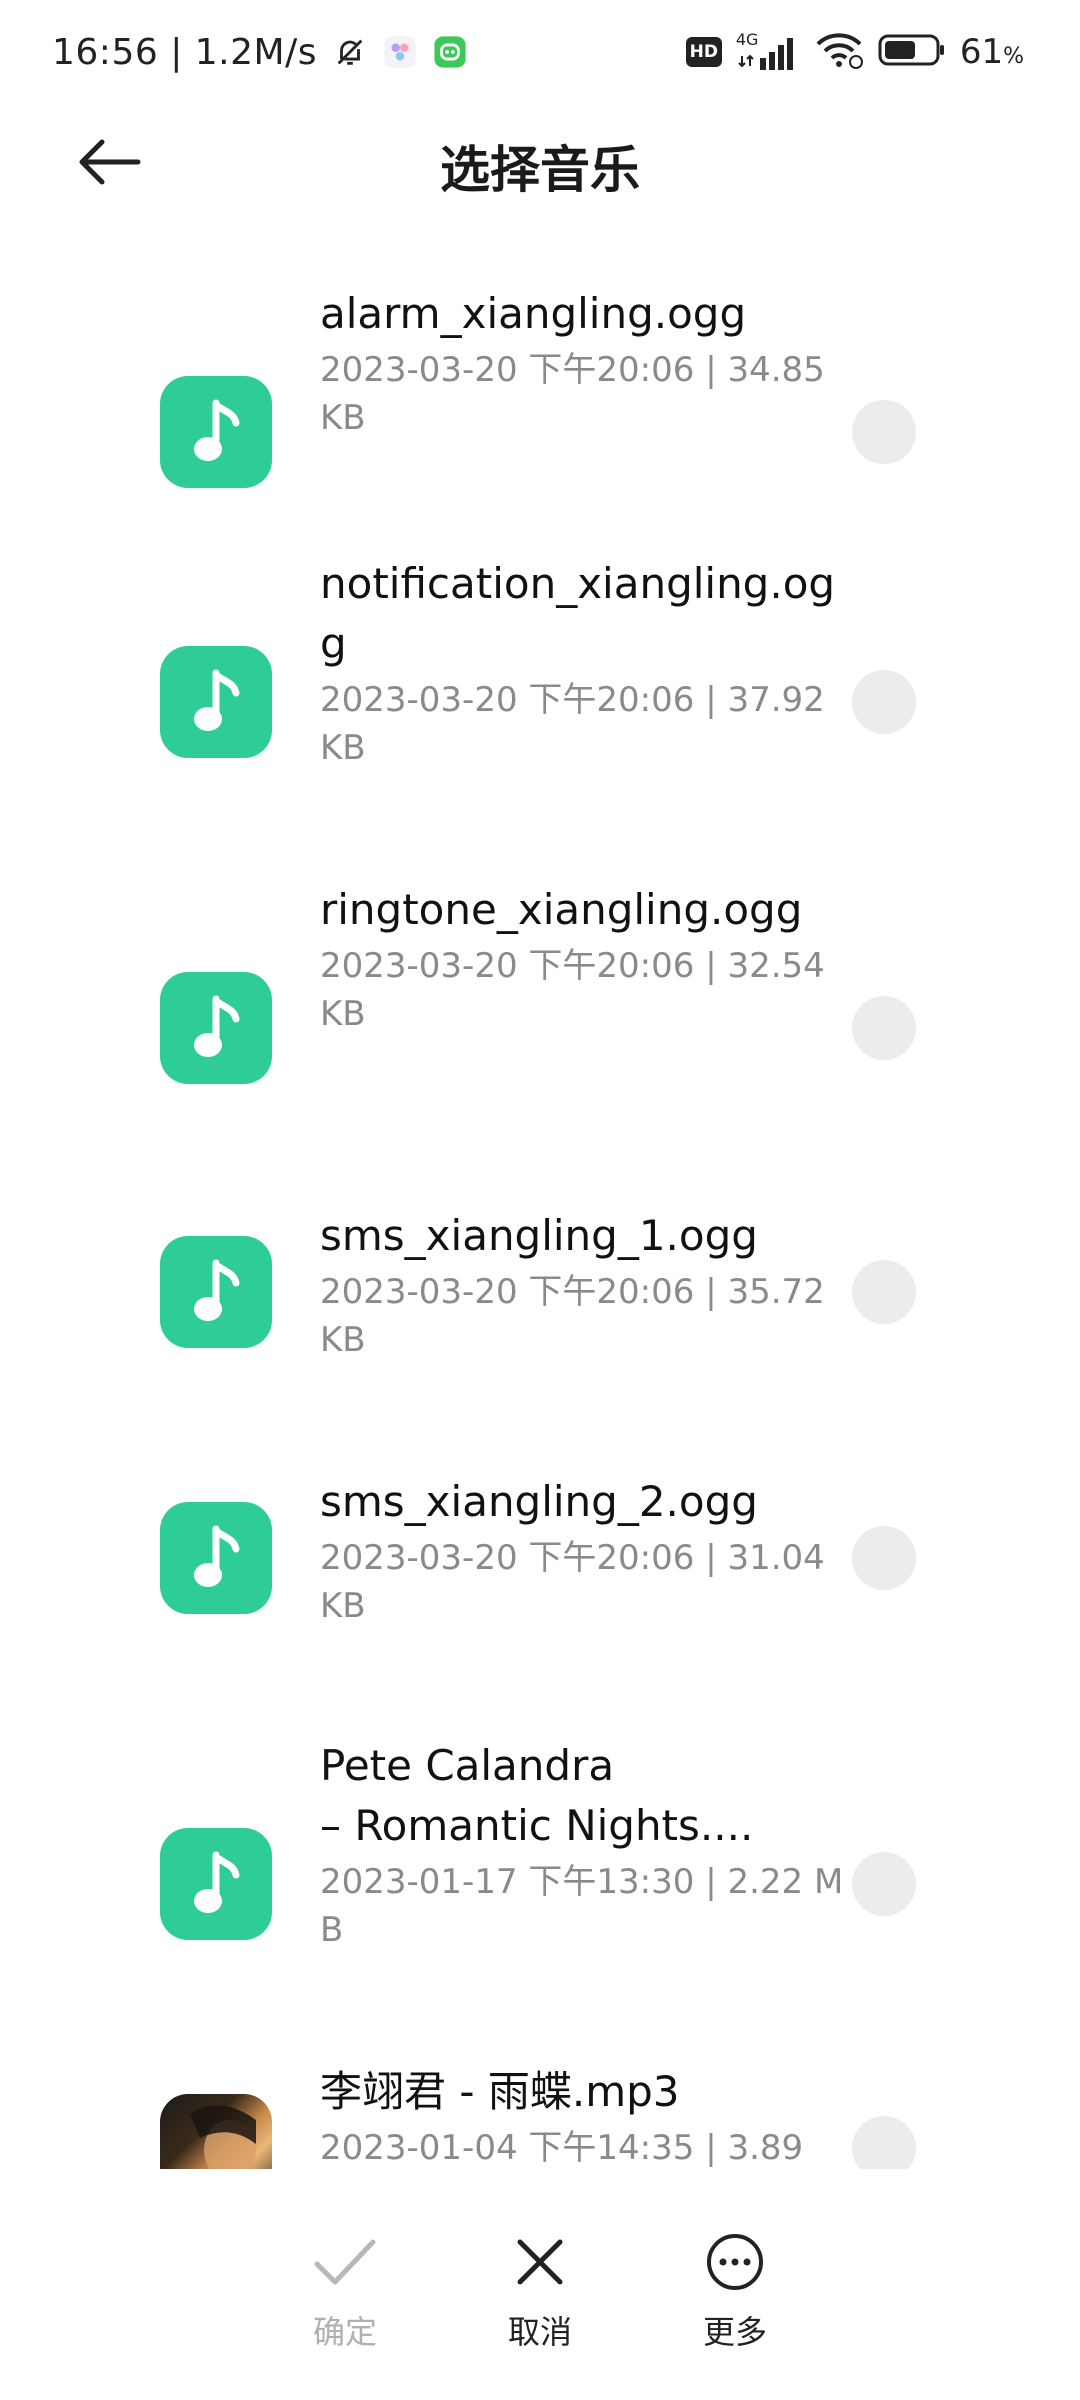 Image resolution: width=1080 pixels, height=2400 pixels. Describe the element at coordinates (500, 2091) in the screenshot. I see `file-name: 李翊君 - 雨蝶.mp3` at that location.